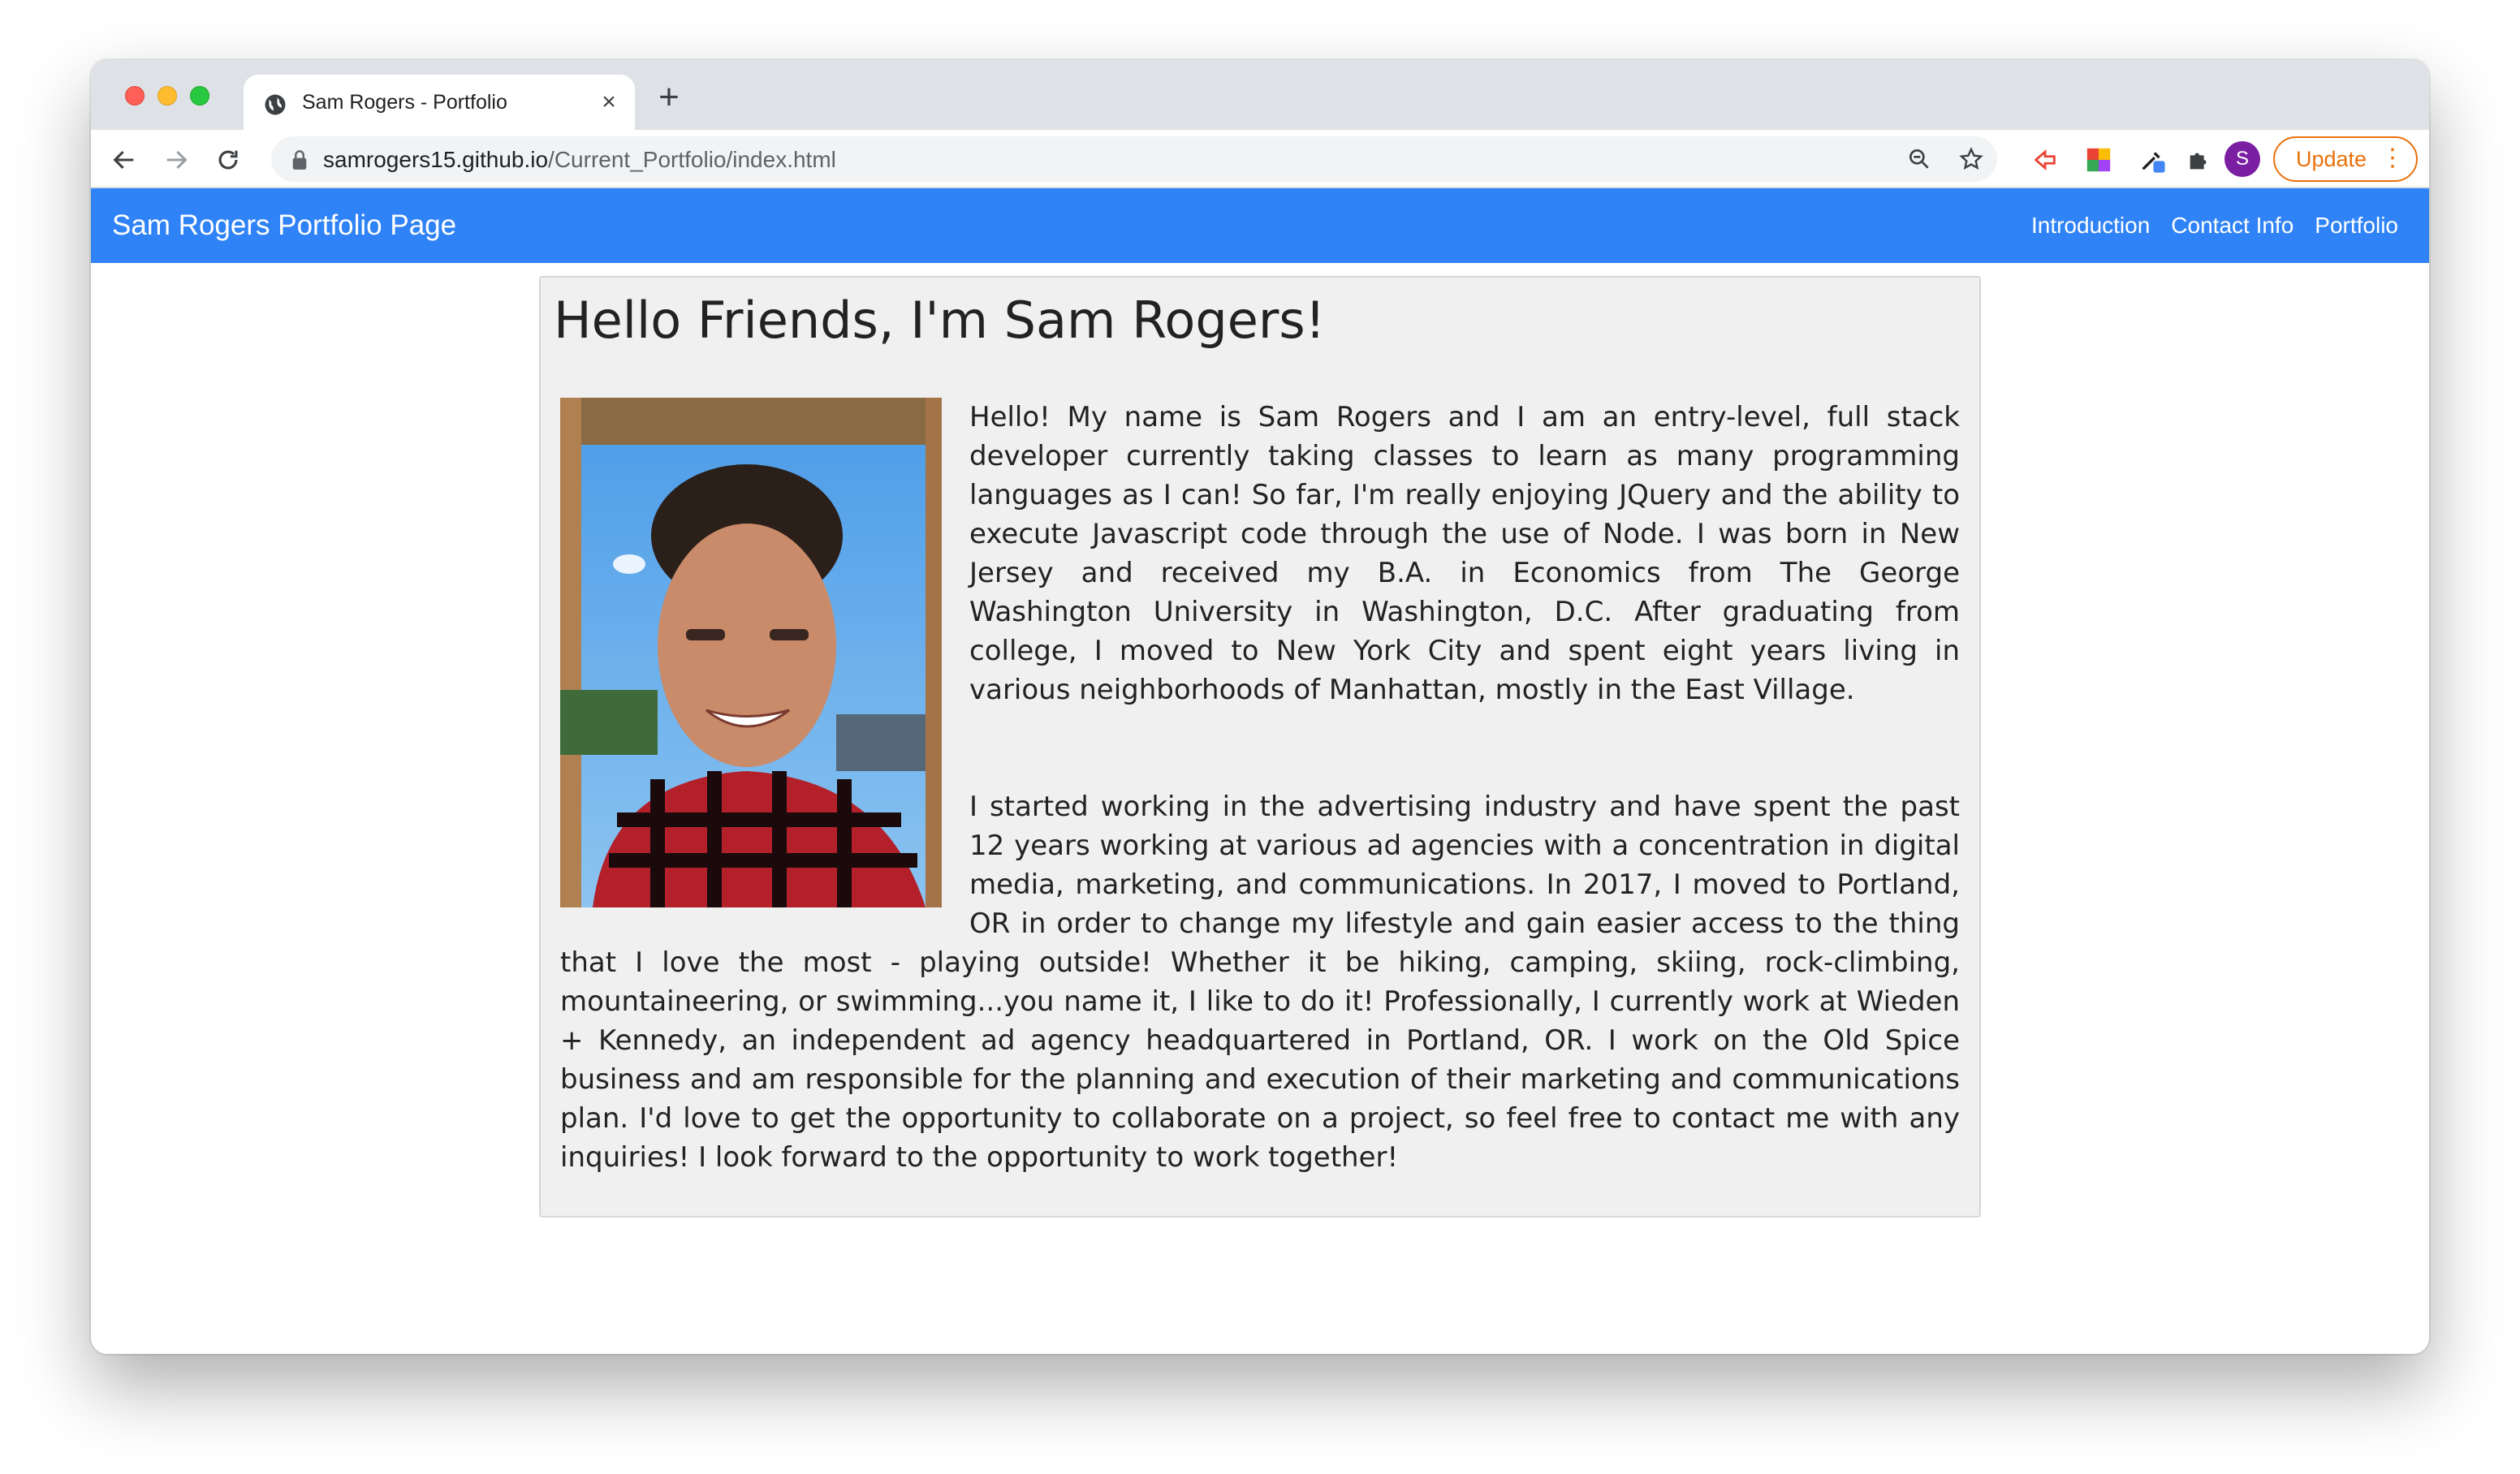 The height and width of the screenshot is (1474, 2520). Describe the element at coordinates (228, 160) in the screenshot. I see `reload-icon` at that location.